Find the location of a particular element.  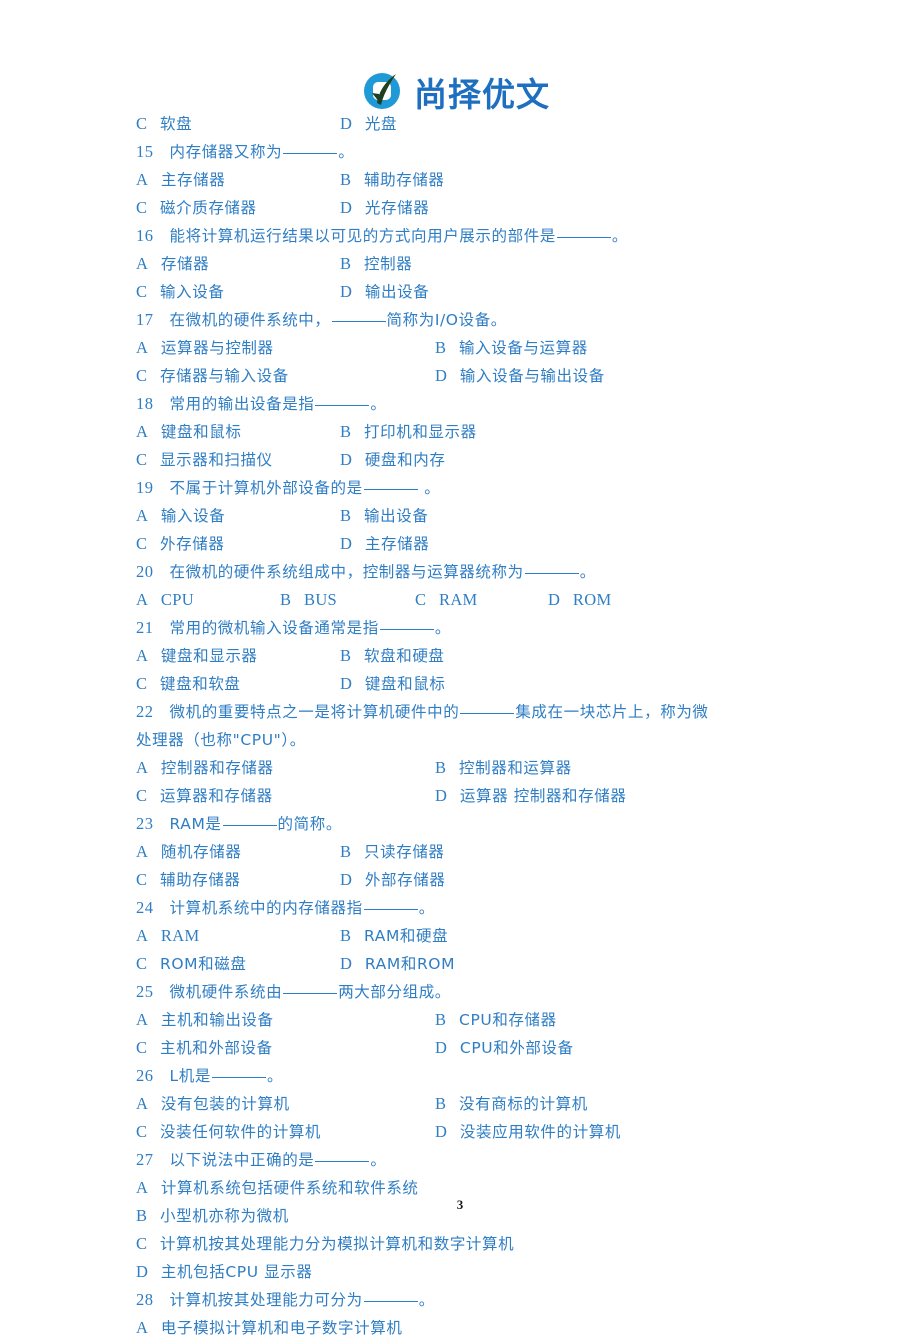

option-item: D 键盘和鼠标 is located at coordinates (392, 684).